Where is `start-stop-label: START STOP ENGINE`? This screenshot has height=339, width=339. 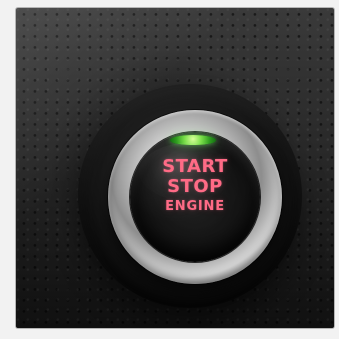 start-stop-label: START STOP ENGINE is located at coordinates (195, 185).